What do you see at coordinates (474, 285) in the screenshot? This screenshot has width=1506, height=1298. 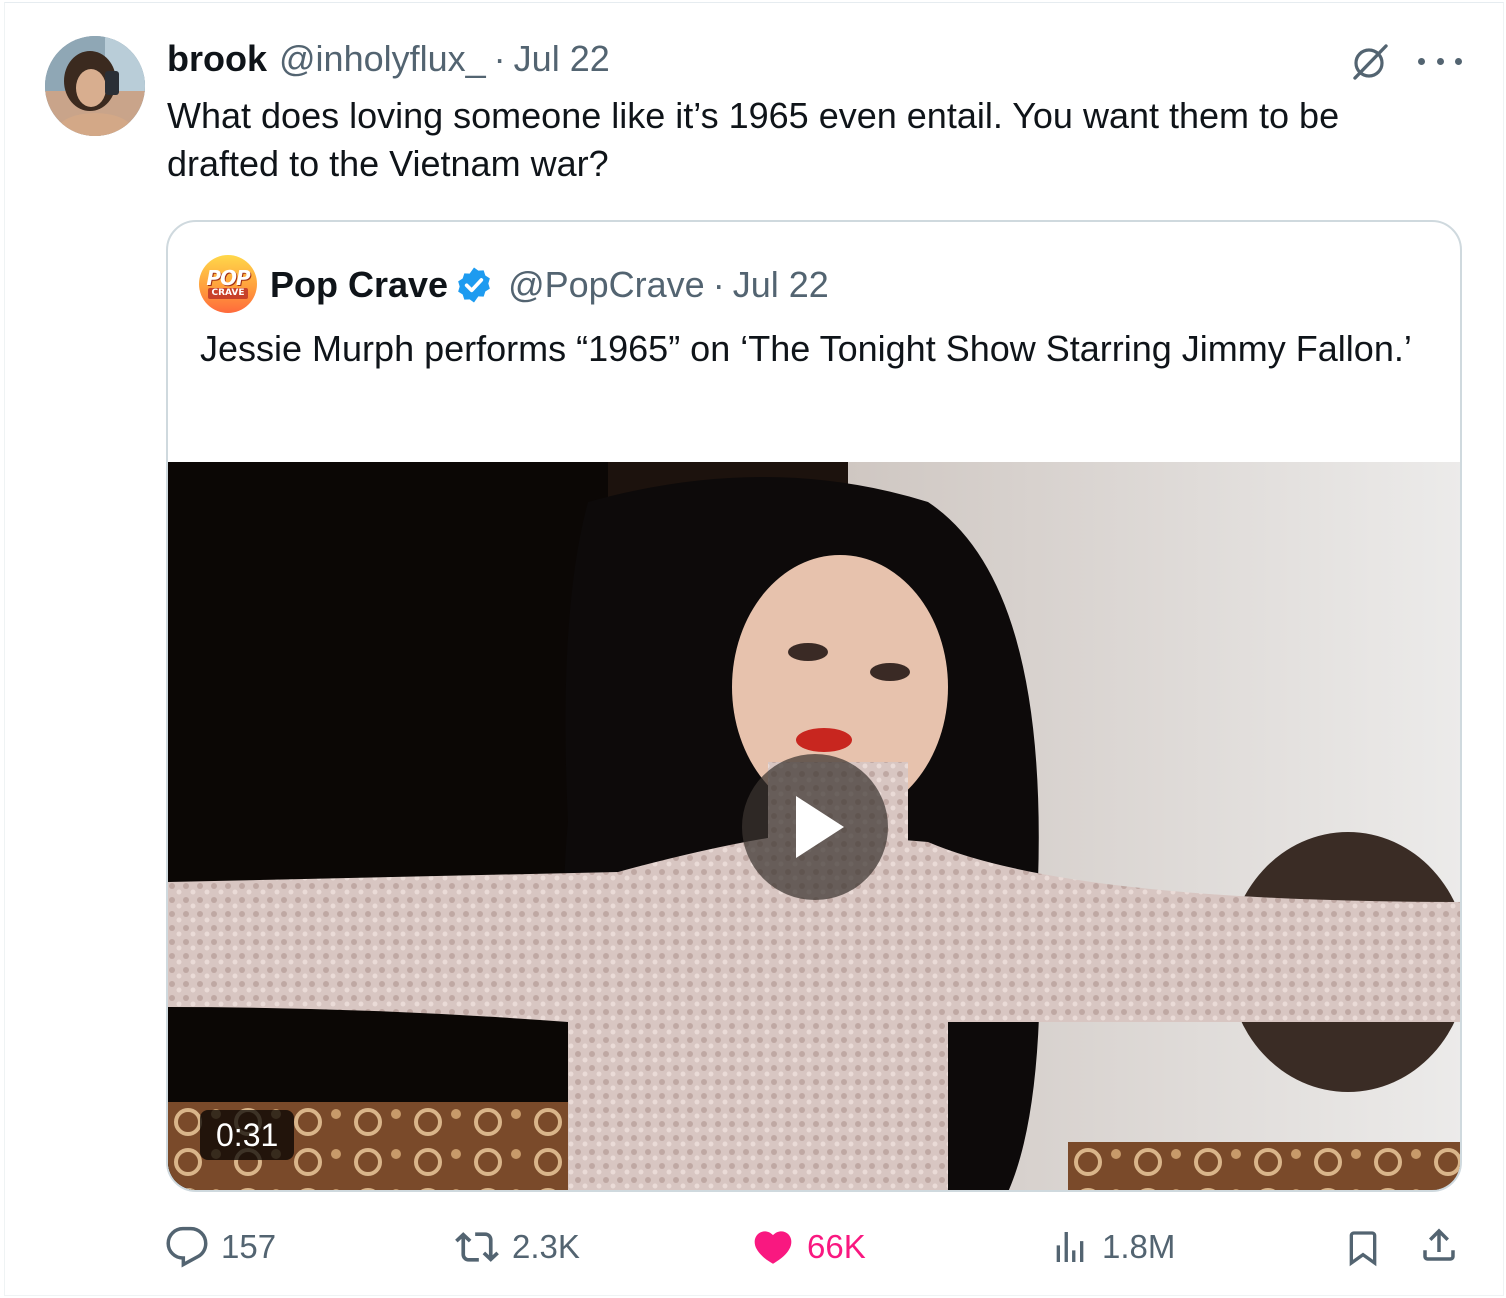 I see `verified-badge-icon` at bounding box center [474, 285].